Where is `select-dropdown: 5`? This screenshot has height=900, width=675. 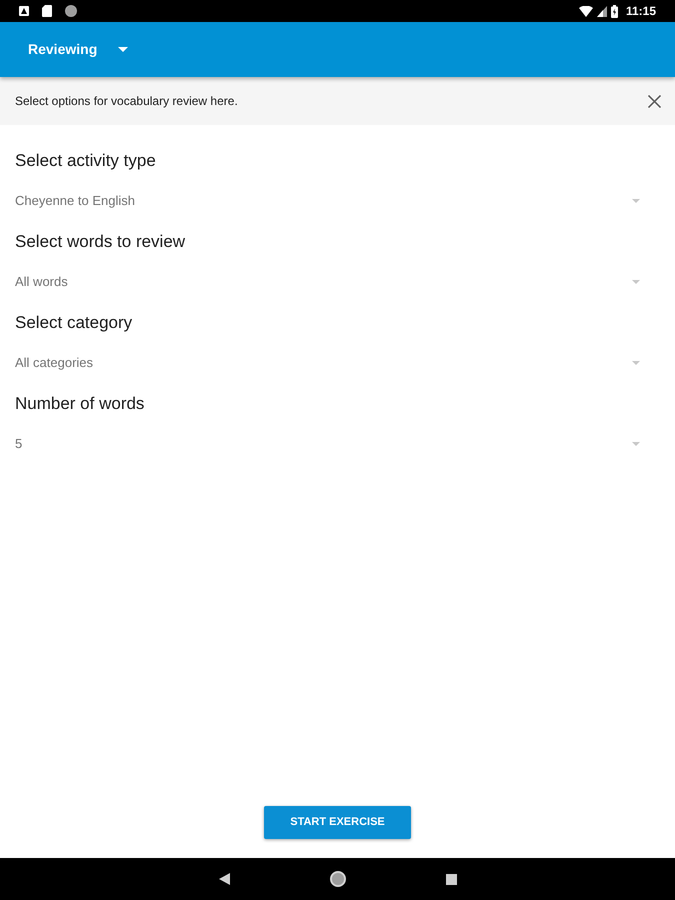
select-dropdown: 5 is located at coordinates (327, 444).